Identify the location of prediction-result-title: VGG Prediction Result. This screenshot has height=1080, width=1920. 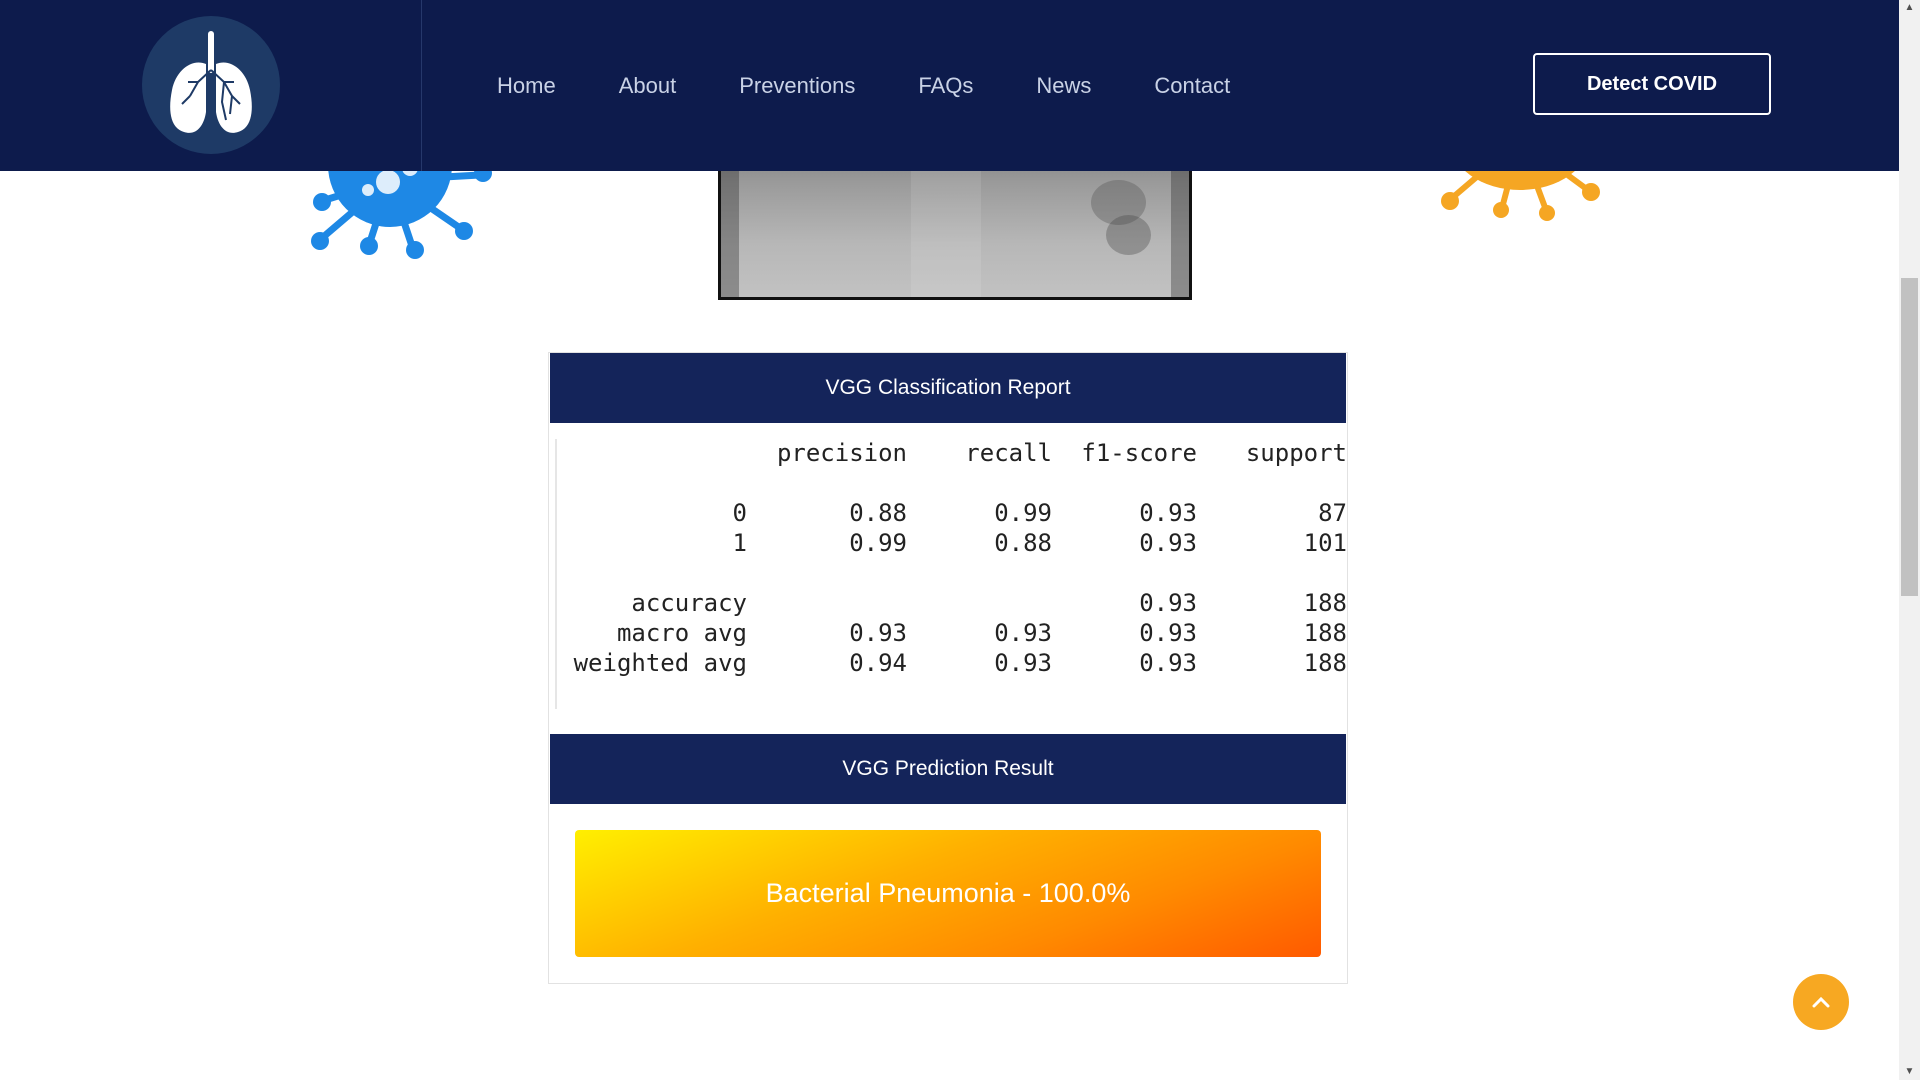
(948, 769).